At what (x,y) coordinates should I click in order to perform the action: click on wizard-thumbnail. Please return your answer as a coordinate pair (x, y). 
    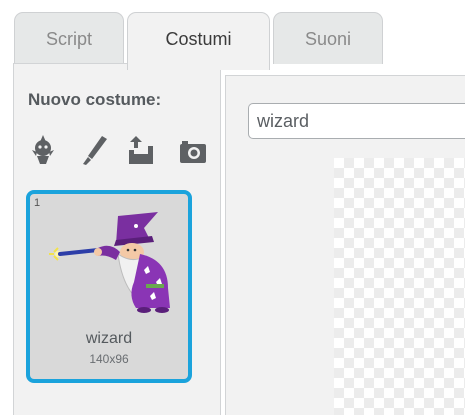
    Looking at the image, I should click on (112, 264).